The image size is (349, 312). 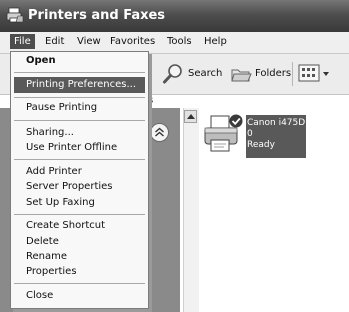 I want to click on toolbar-separator, so click(x=292, y=74).